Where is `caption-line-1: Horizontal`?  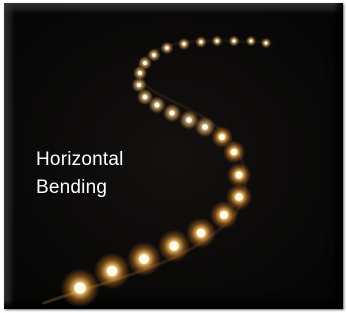 caption-line-1: Horizontal is located at coordinates (80, 159).